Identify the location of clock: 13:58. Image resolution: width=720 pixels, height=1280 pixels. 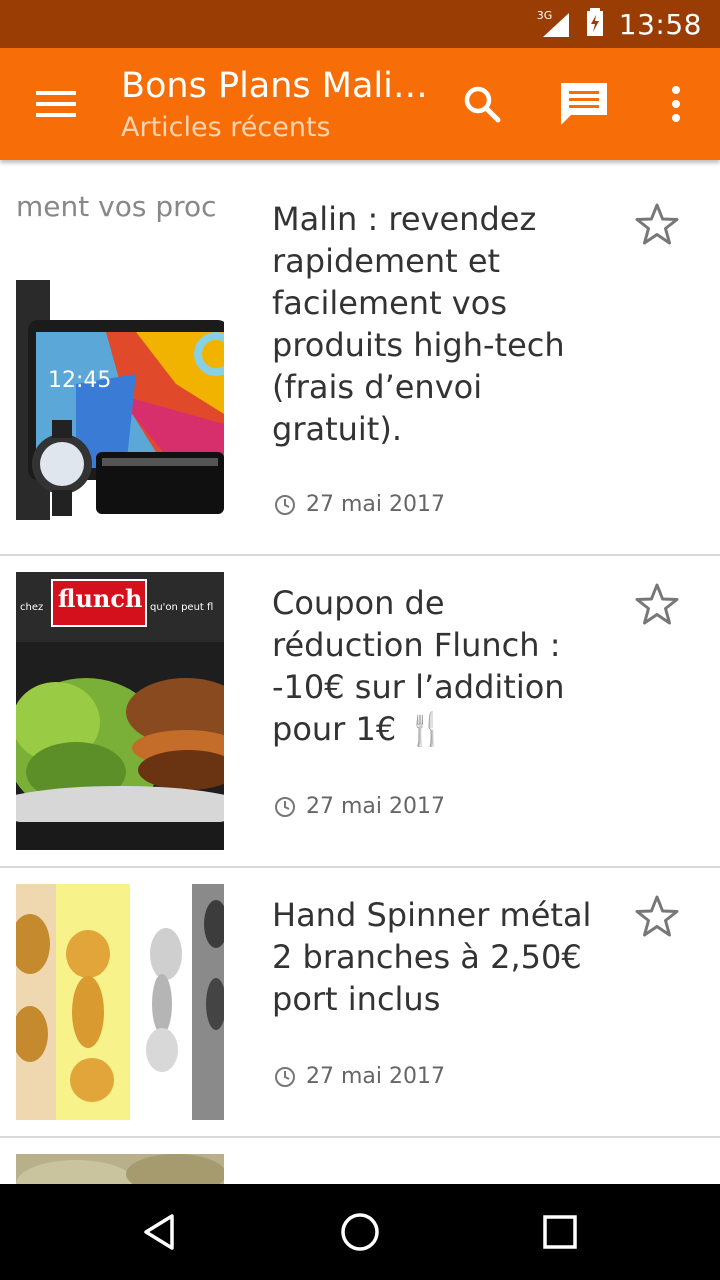
(660, 24).